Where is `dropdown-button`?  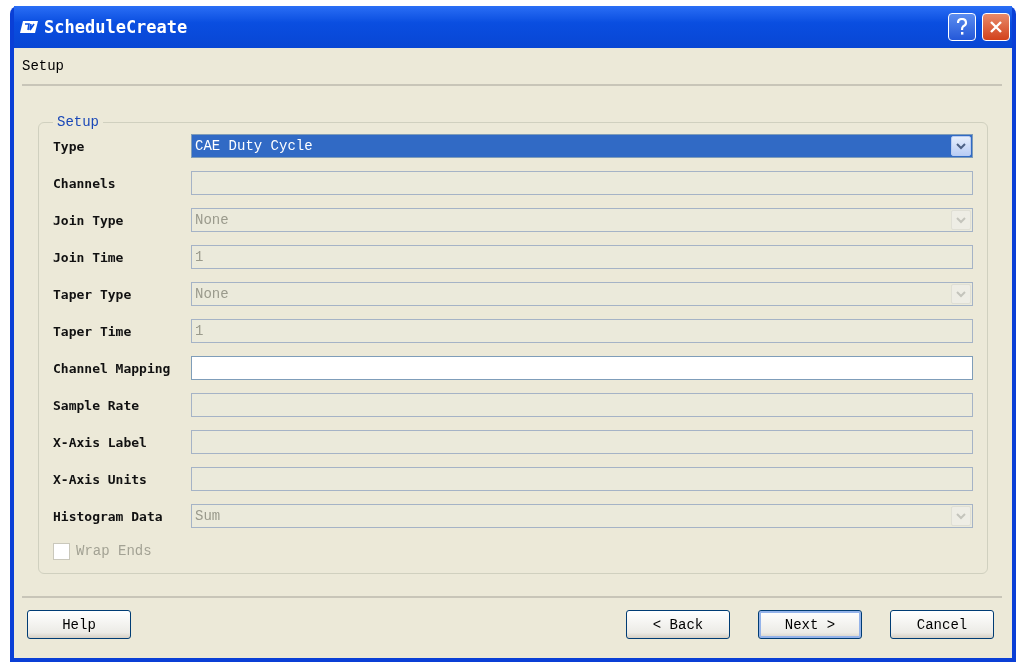 dropdown-button is located at coordinates (961, 146).